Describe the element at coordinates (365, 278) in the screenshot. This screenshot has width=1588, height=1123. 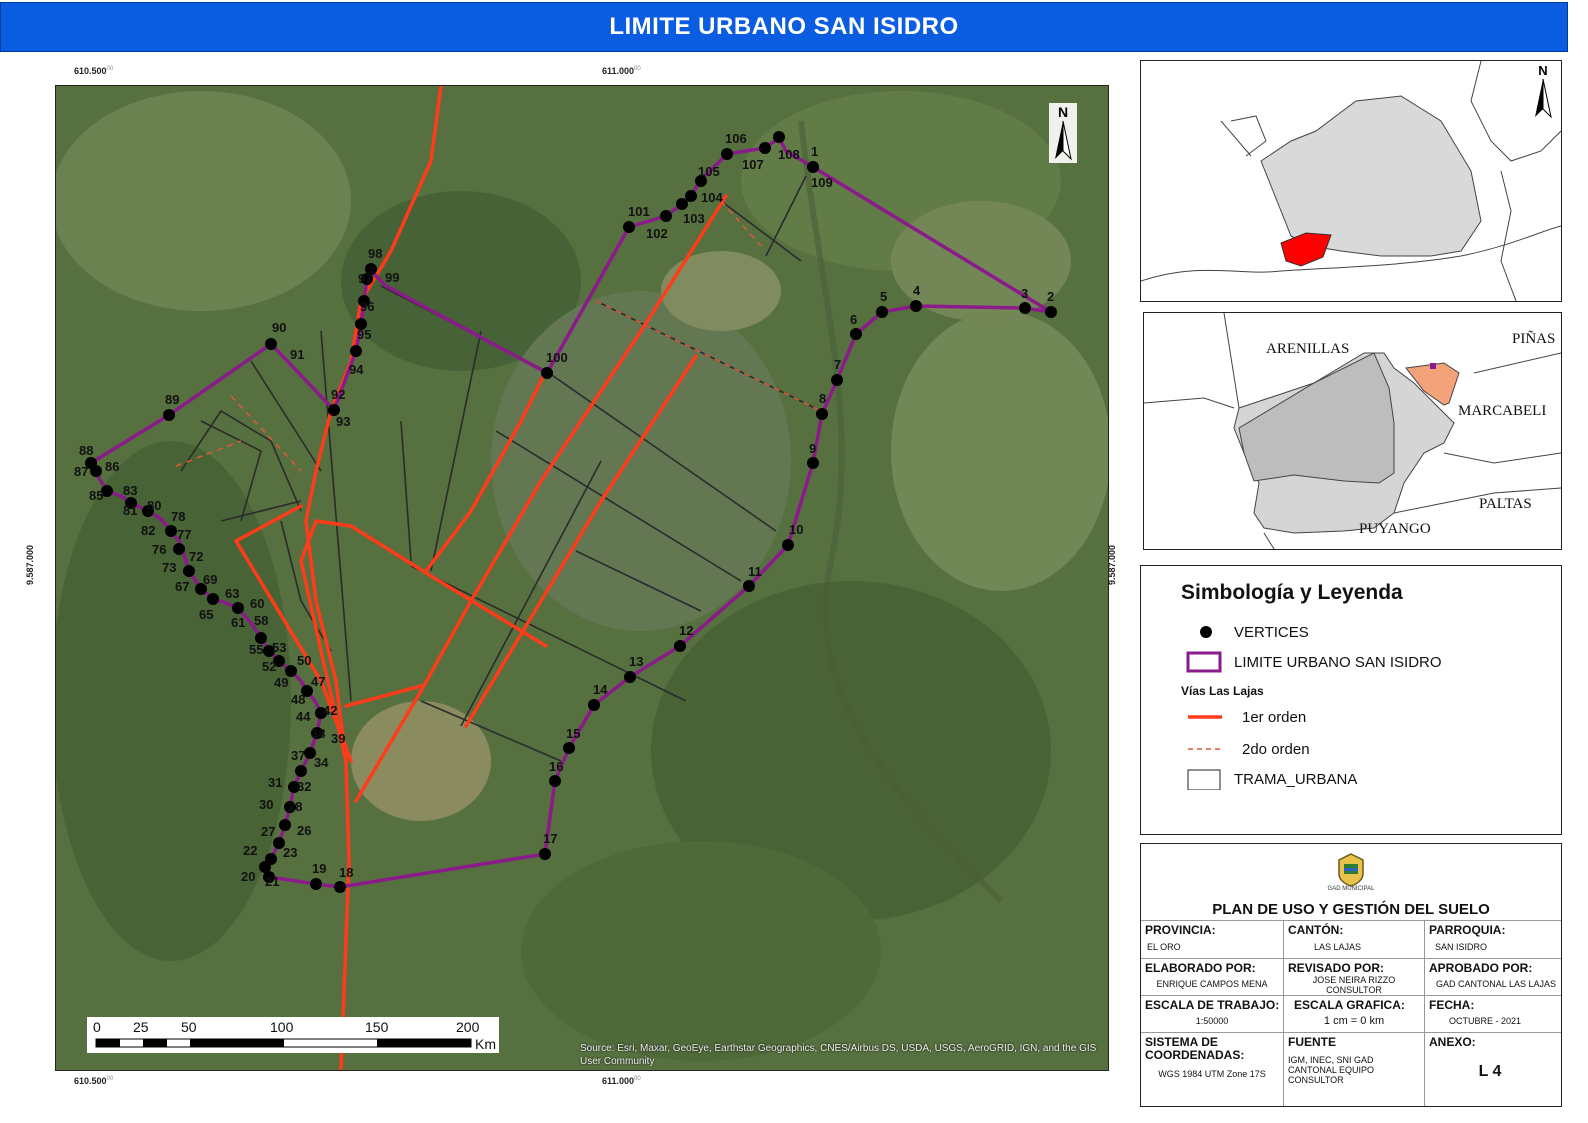
I see `vertex-label: 97` at that location.